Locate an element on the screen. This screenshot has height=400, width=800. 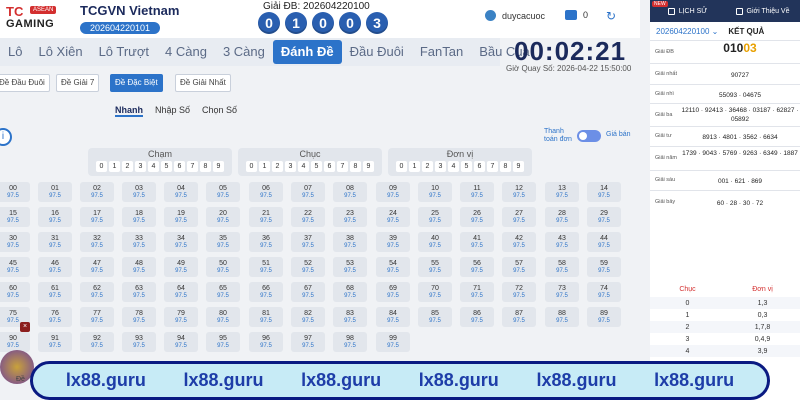
number-cell: 90 97.5 is located at coordinates (15, 342).